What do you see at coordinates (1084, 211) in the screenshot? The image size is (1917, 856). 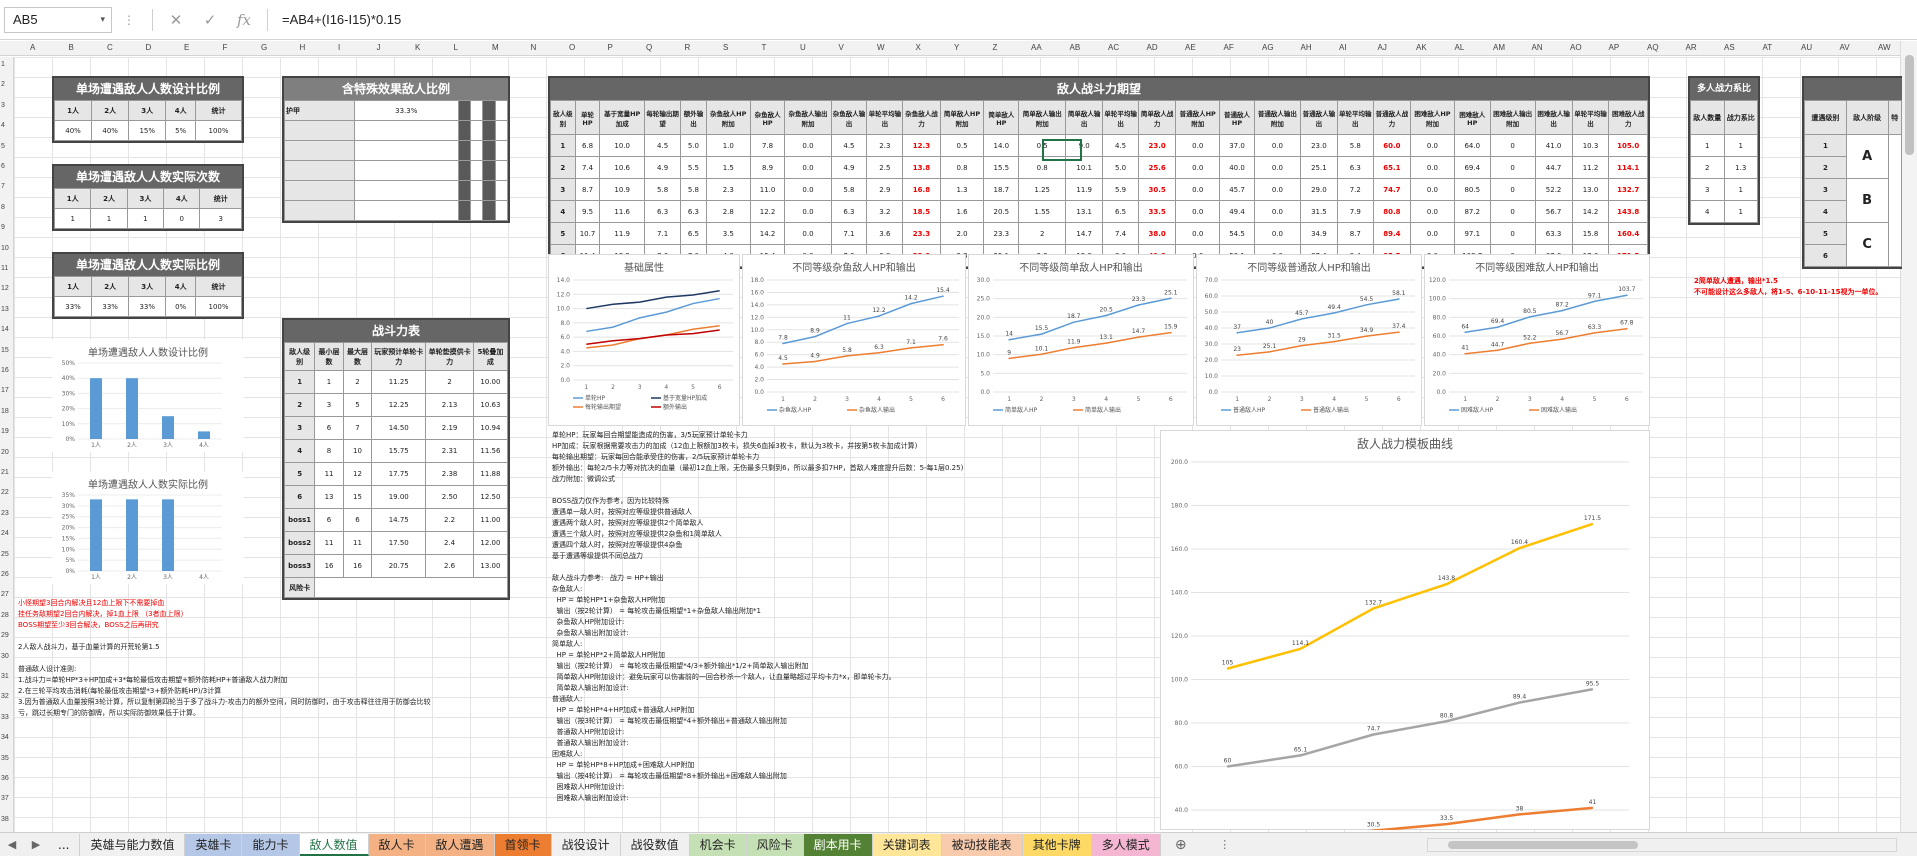 I see `value-cell: 13.1` at bounding box center [1084, 211].